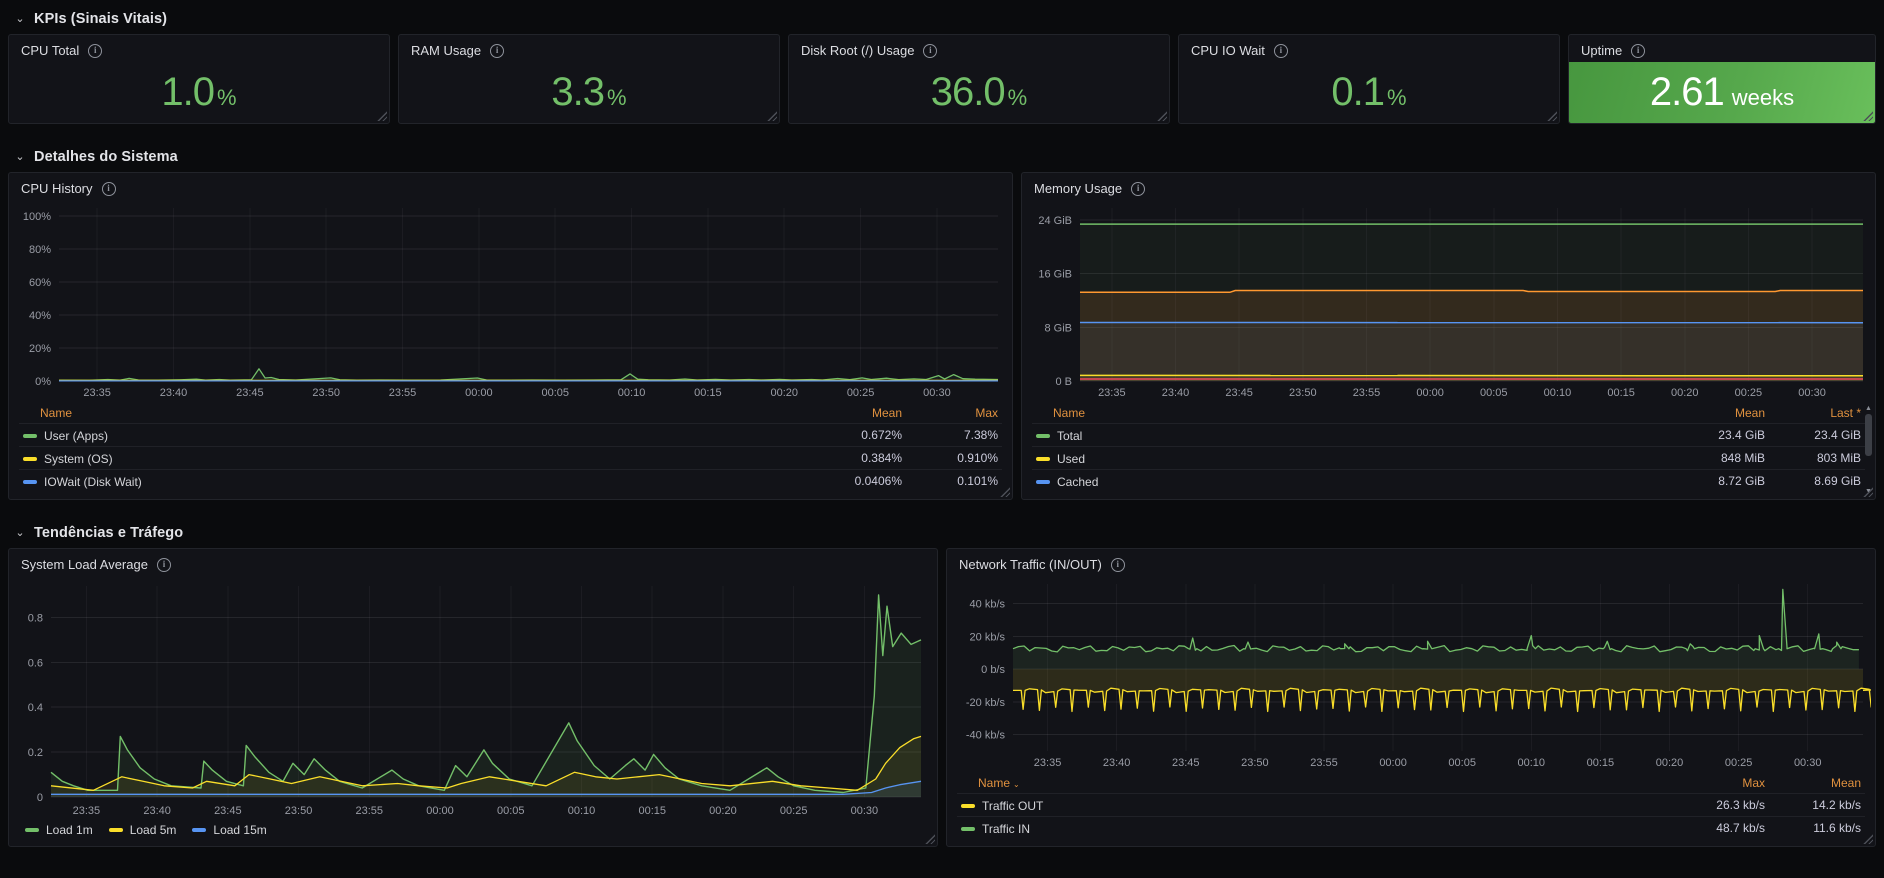 The height and width of the screenshot is (878, 1884). Describe the element at coordinates (977, 481) in the screenshot. I see `legend-value: 0.101%` at that location.